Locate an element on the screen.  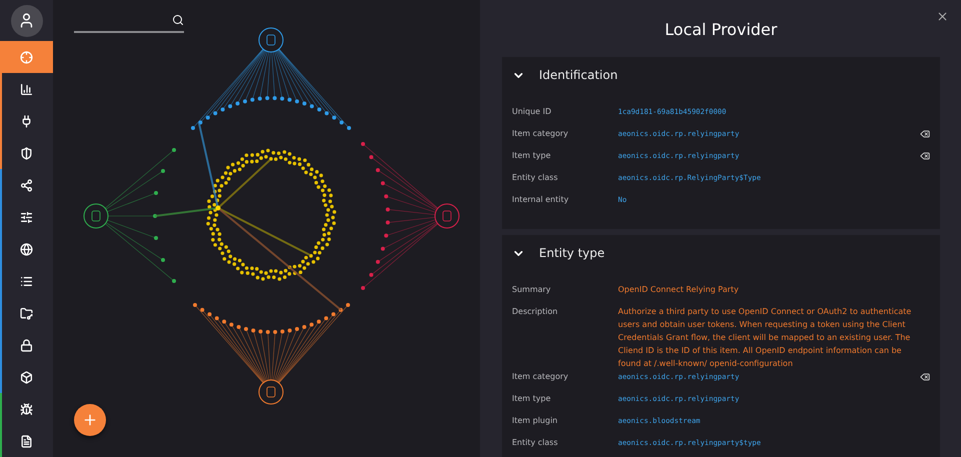
search-icon is located at coordinates (178, 20).